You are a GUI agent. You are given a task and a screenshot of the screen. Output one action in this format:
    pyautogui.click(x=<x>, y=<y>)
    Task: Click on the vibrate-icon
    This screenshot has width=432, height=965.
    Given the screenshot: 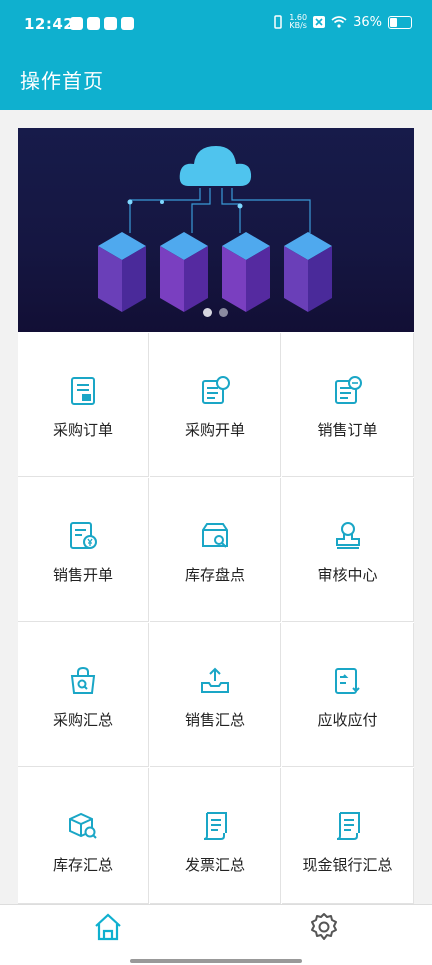 What is the action you would take?
    pyautogui.click(x=278, y=22)
    